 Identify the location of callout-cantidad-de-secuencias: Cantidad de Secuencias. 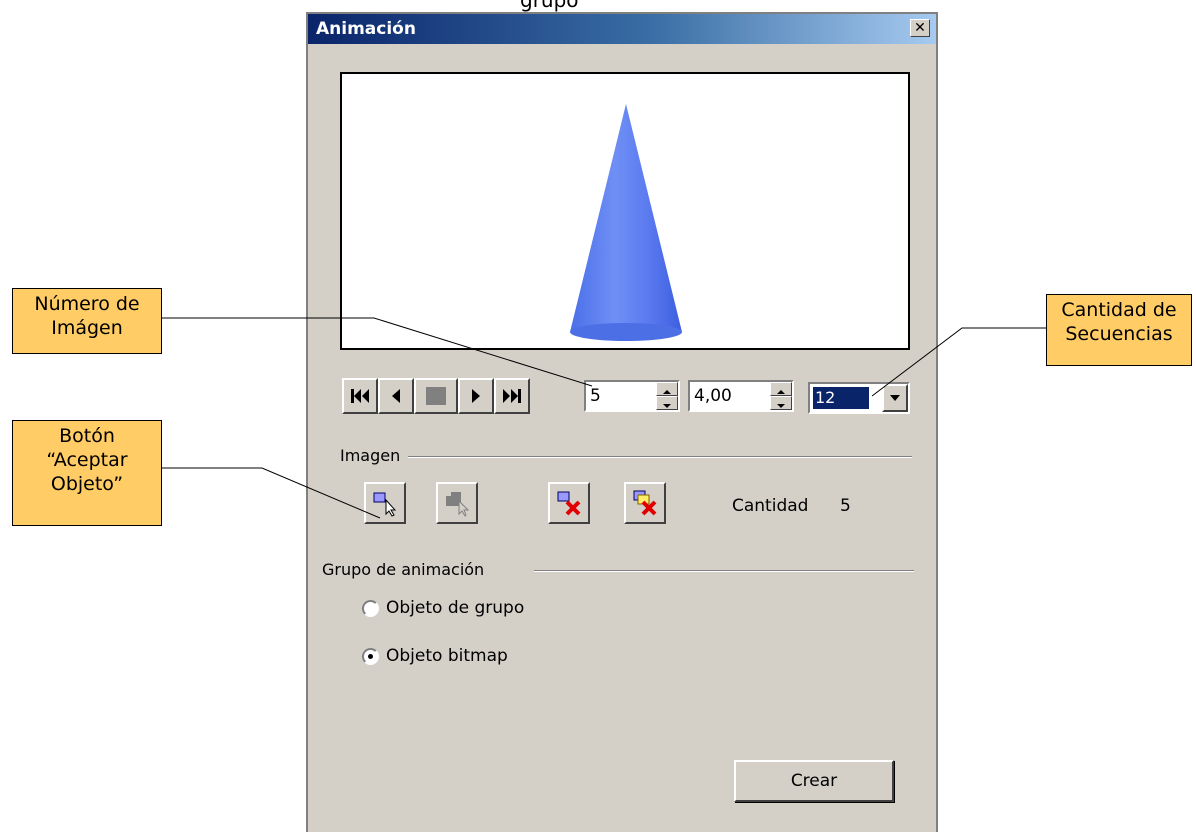
(1119, 330).